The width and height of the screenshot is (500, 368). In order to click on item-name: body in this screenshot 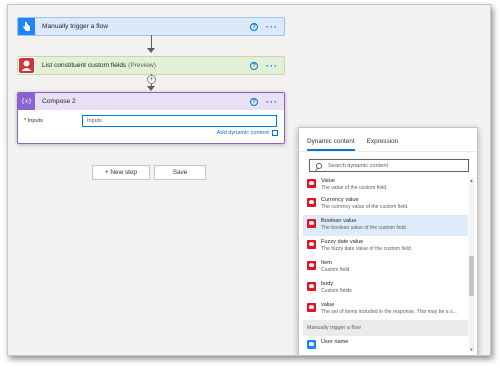, I will do `click(327, 284)`.